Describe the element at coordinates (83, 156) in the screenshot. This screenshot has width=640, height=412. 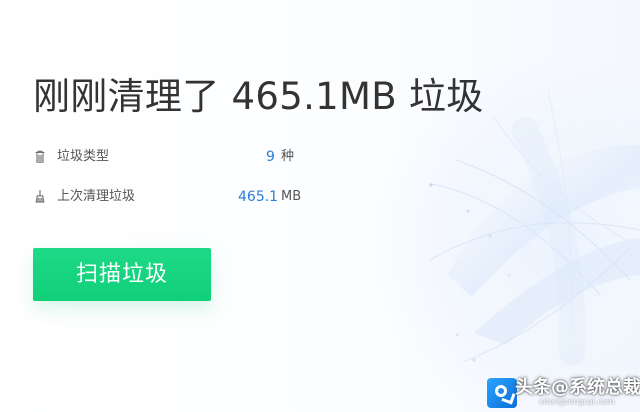
I see `stat-label: 垃圾类型` at that location.